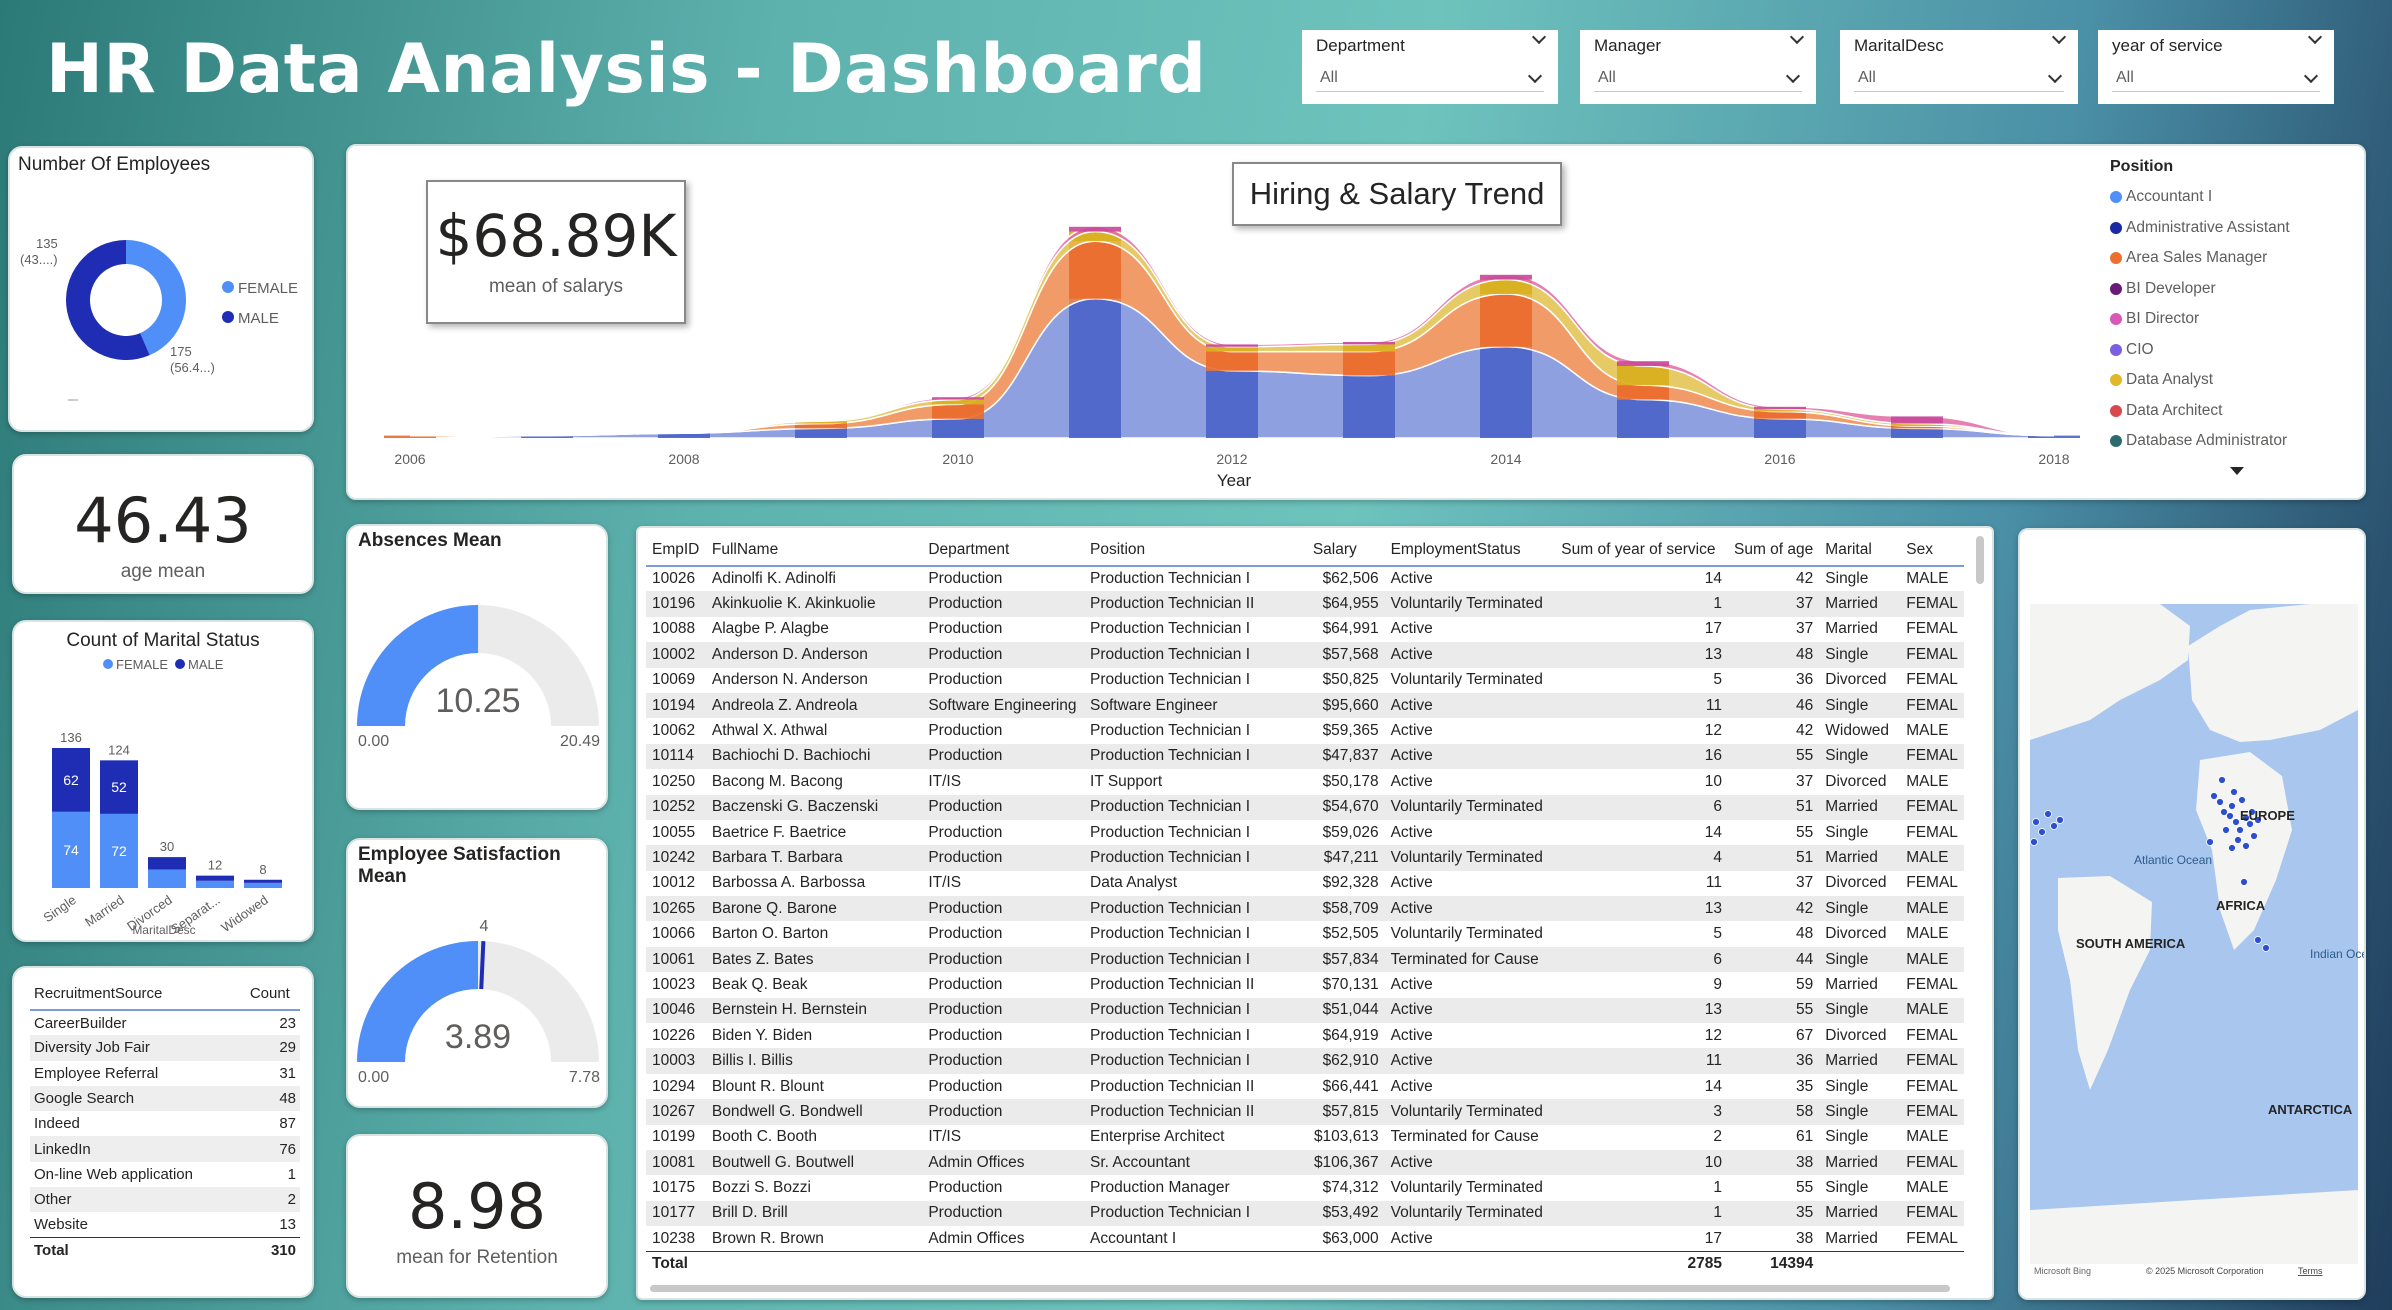 The height and width of the screenshot is (1310, 2392). What do you see at coordinates (165, 1224) in the screenshot?
I see `recruitment-row: Website 13` at bounding box center [165, 1224].